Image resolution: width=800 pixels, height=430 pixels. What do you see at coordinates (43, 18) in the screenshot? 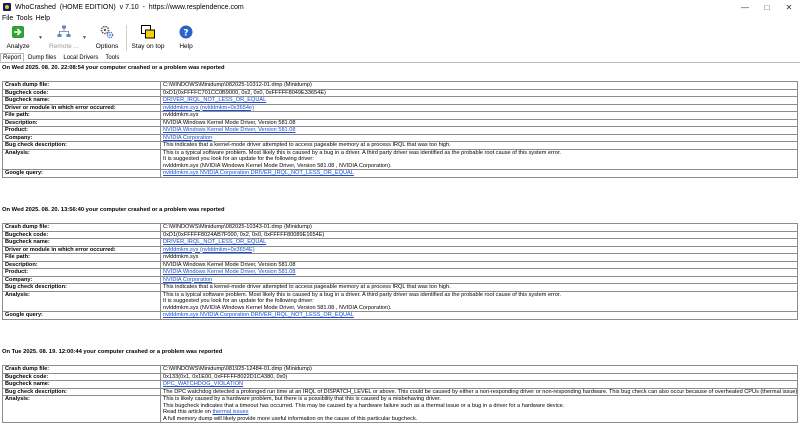
I see `menu-help: Help` at bounding box center [43, 18].